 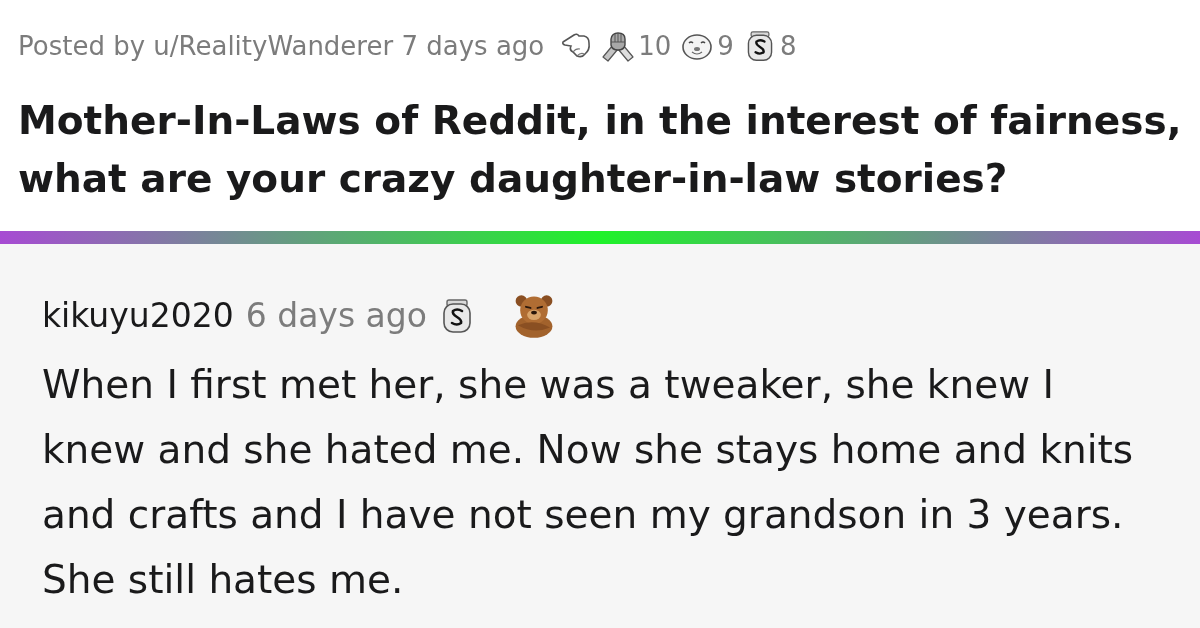 I want to click on post-byline: Posted by u/RealityWanderer 7 days ago, so click(x=281, y=46).